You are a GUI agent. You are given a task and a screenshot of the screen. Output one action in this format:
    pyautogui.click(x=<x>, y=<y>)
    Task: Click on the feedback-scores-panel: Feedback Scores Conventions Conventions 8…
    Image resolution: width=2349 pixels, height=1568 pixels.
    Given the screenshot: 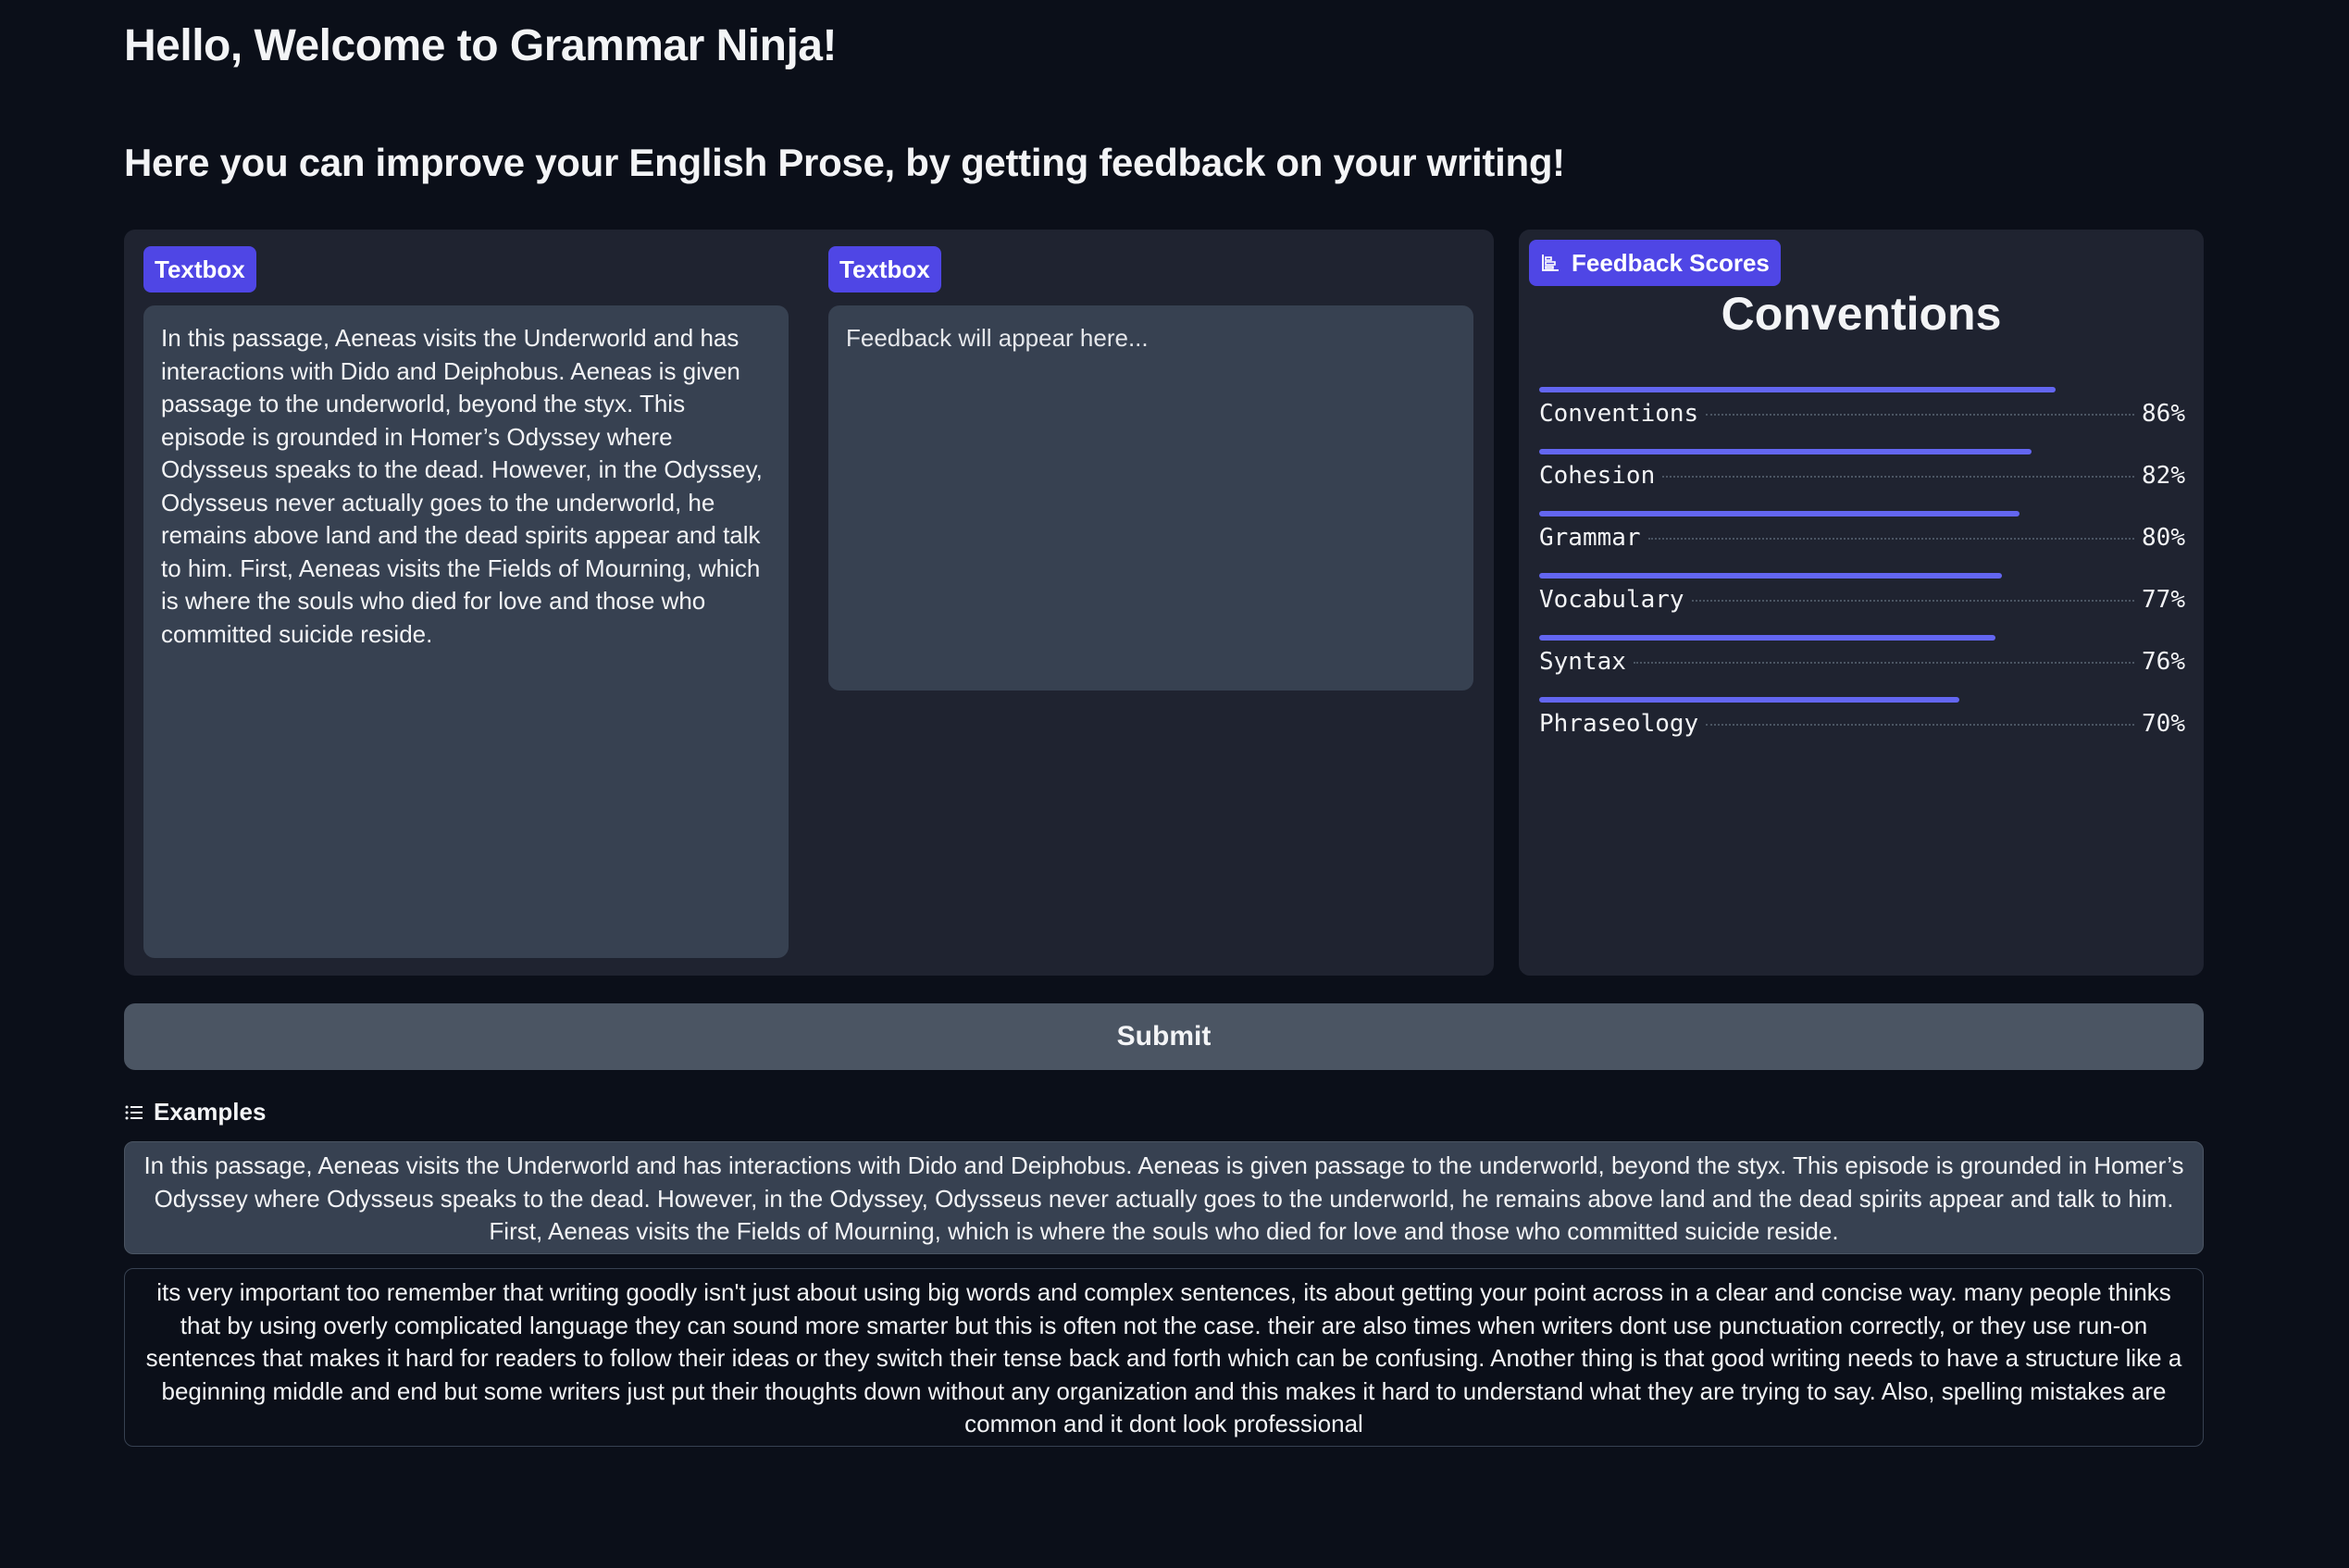 What is the action you would take?
    pyautogui.click(x=1861, y=603)
    